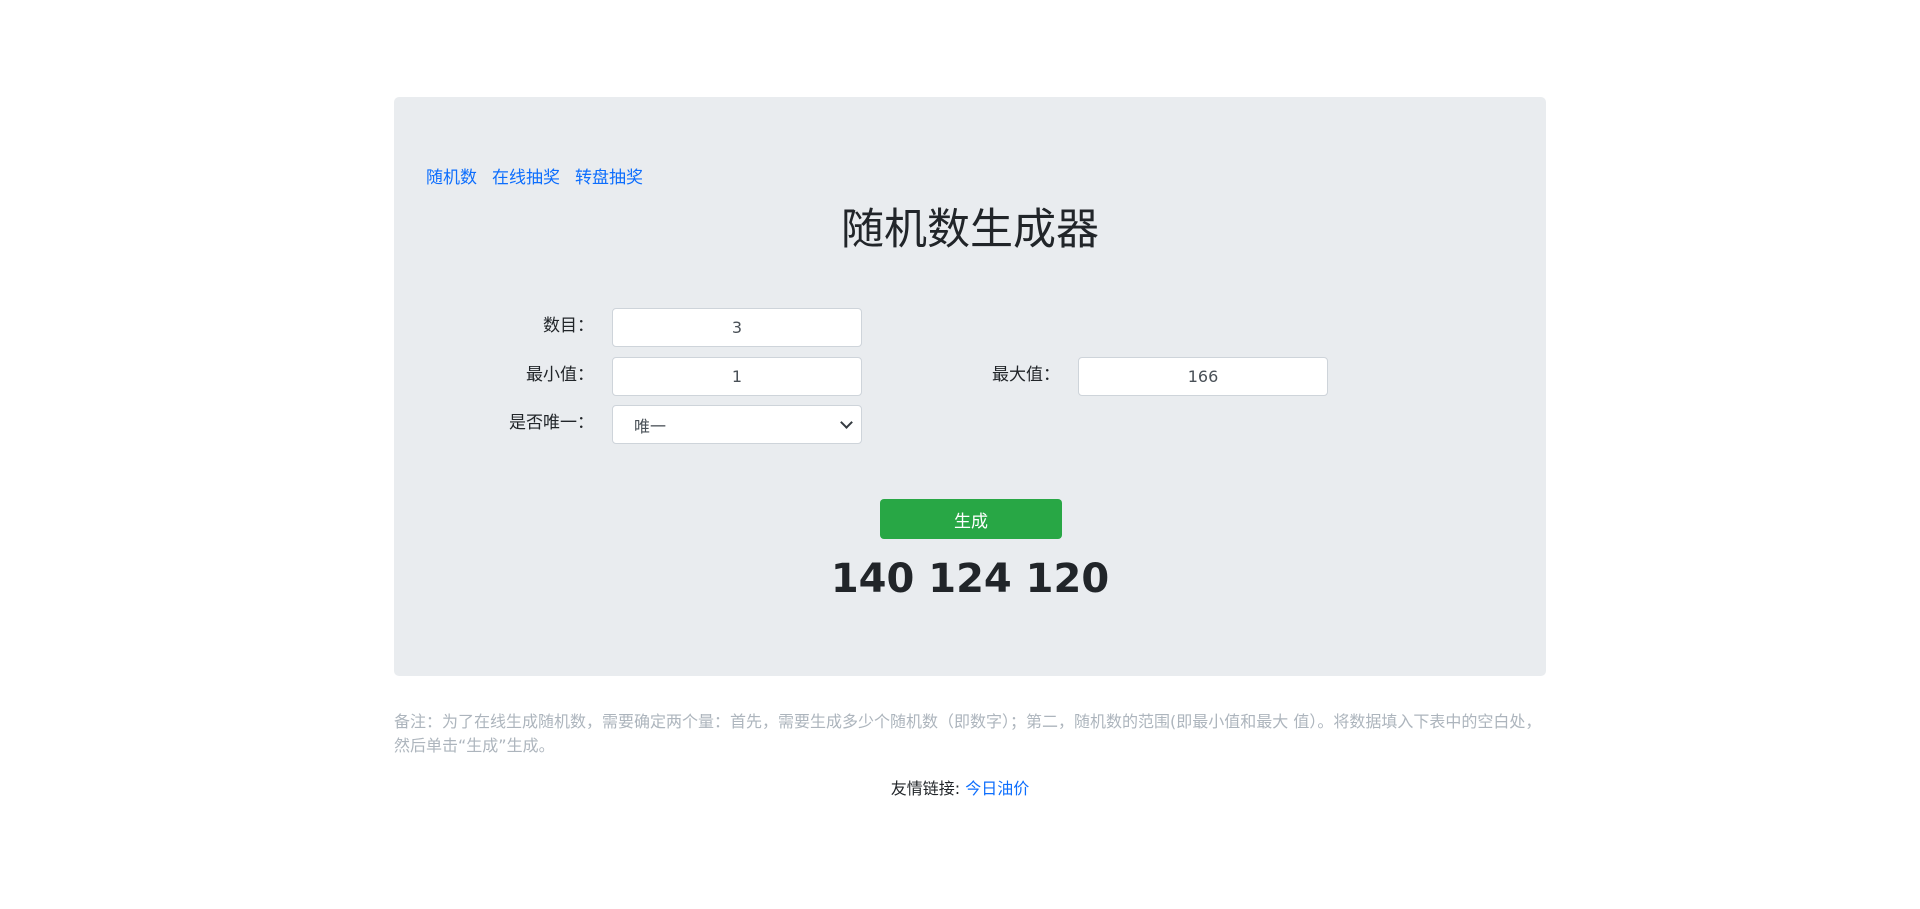  Describe the element at coordinates (970, 579) in the screenshot. I see `result-numbers: 140 124 120` at that location.